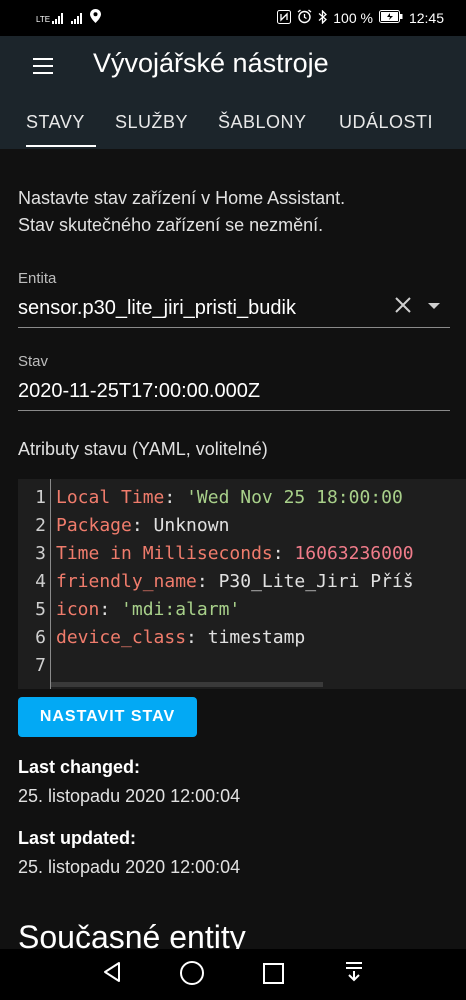 This screenshot has width=466, height=1000. Describe the element at coordinates (294, 497) in the screenshot. I see `yaml-value: 'Wed Nov 25 18:00:00` at that location.